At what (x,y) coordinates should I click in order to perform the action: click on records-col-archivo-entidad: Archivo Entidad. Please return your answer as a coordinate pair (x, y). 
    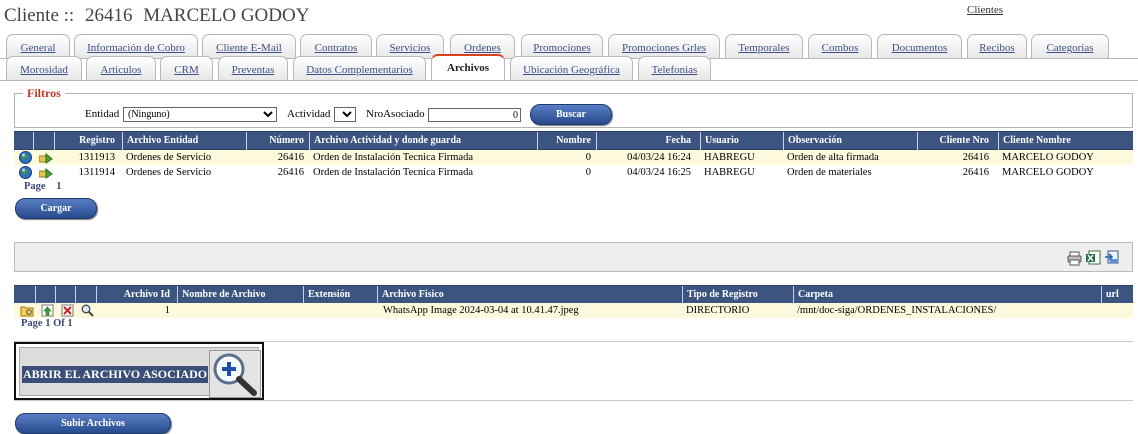
    Looking at the image, I should click on (184, 141).